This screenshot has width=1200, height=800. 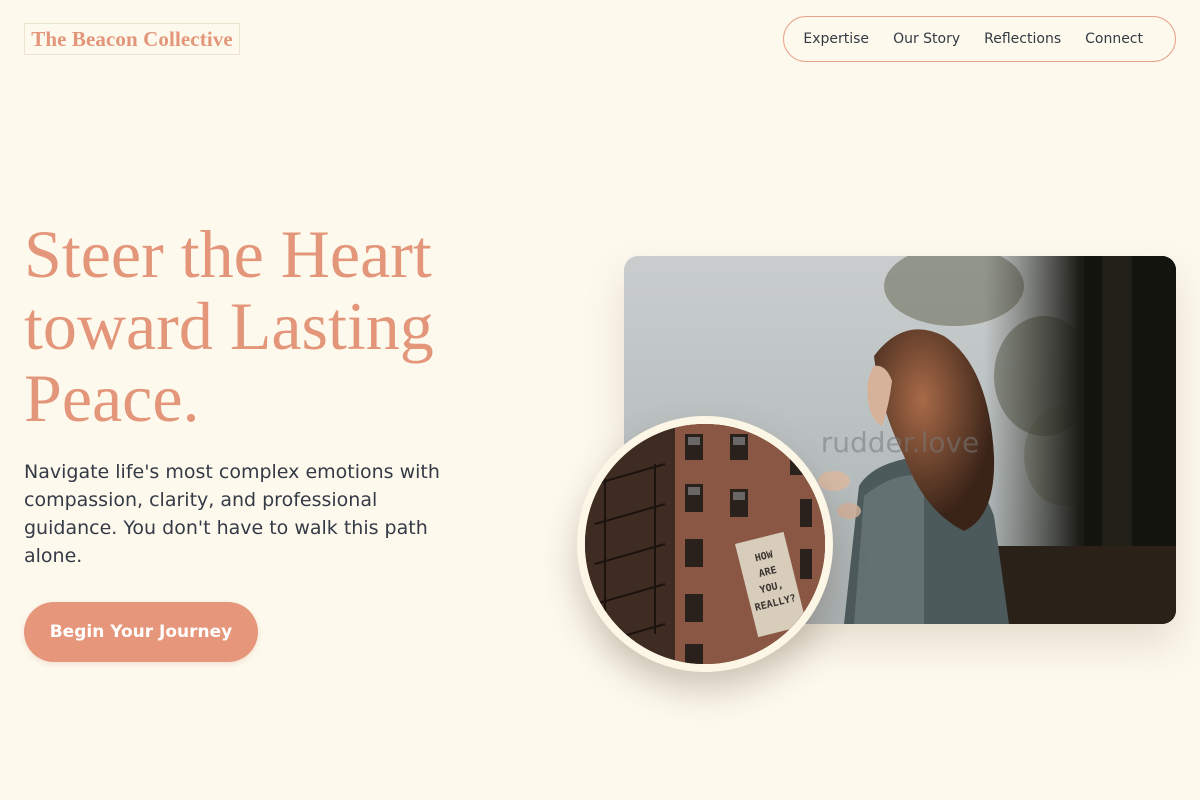 What do you see at coordinates (926, 39) in the screenshot?
I see `nav-item-our-story: Our Story` at bounding box center [926, 39].